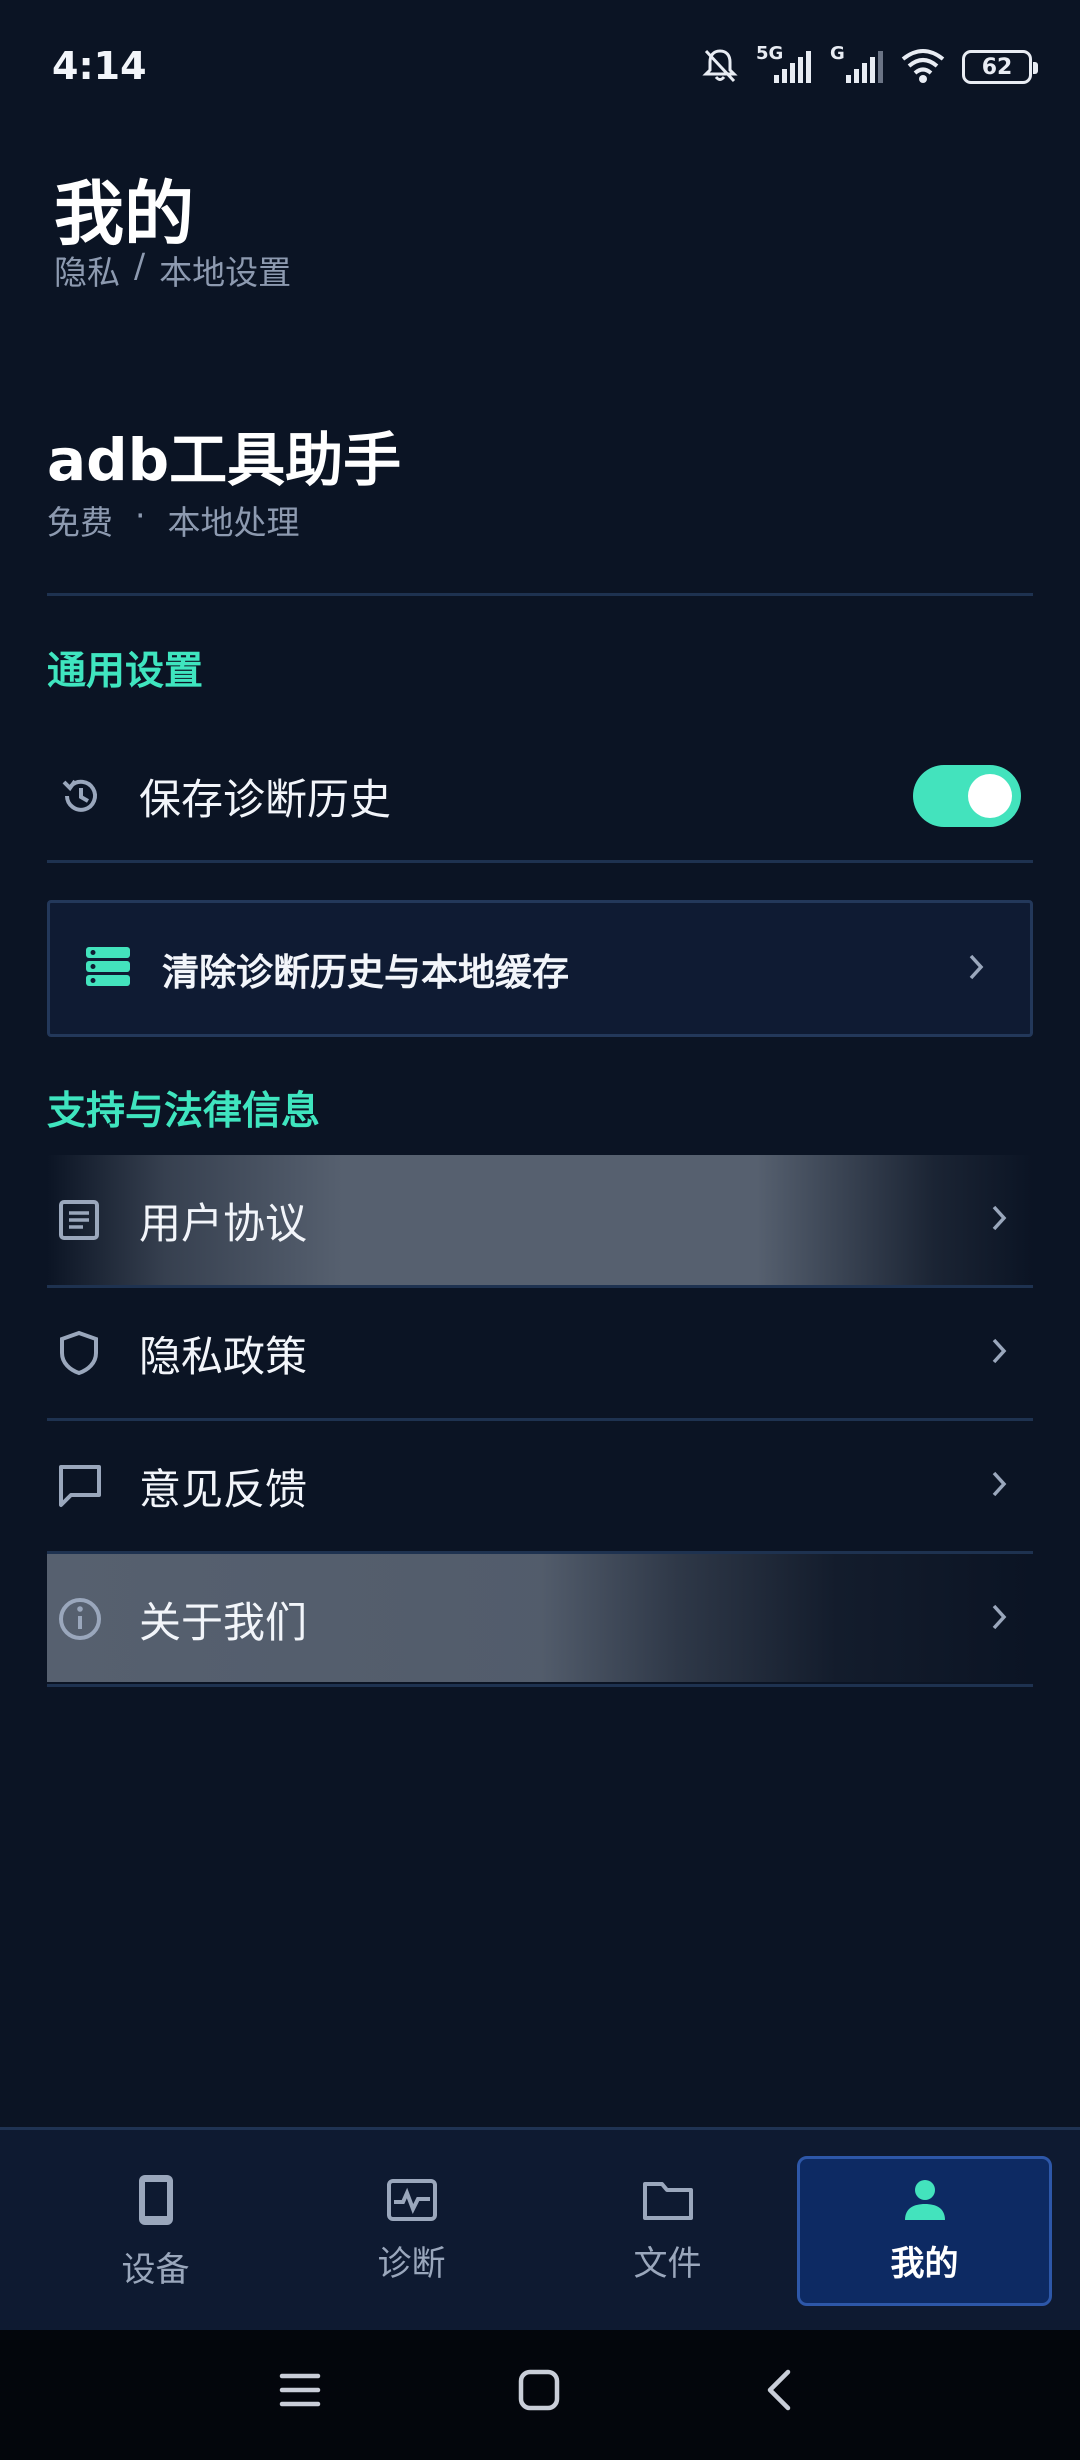  I want to click on menu-icon, so click(300, 2392).